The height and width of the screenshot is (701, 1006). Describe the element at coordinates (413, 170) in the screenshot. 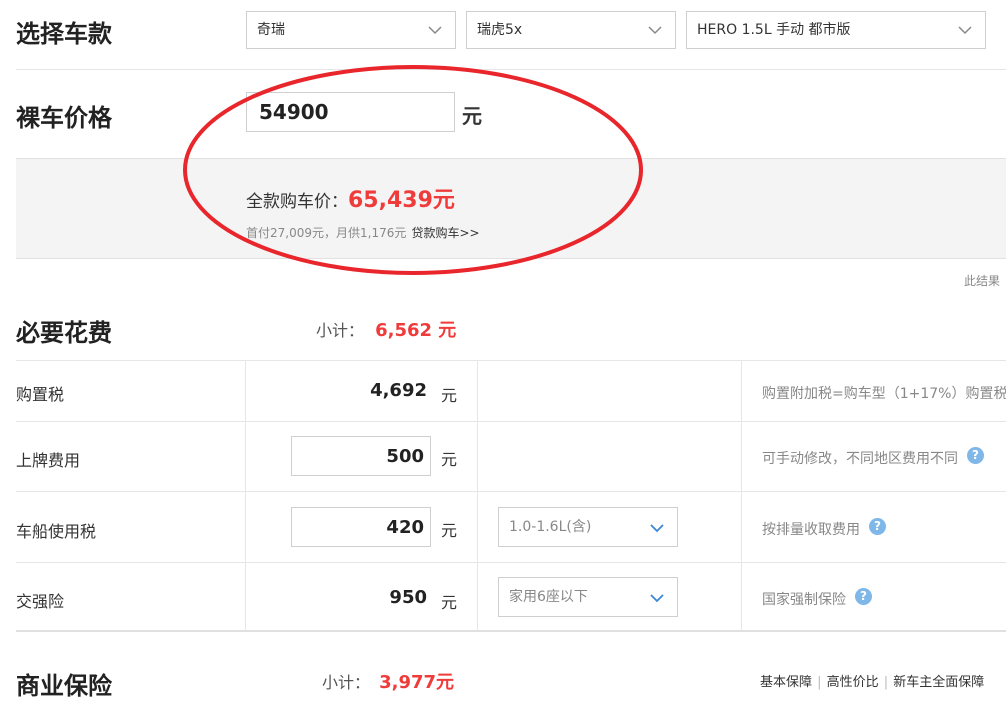

I see `highlight-ellipse` at that location.